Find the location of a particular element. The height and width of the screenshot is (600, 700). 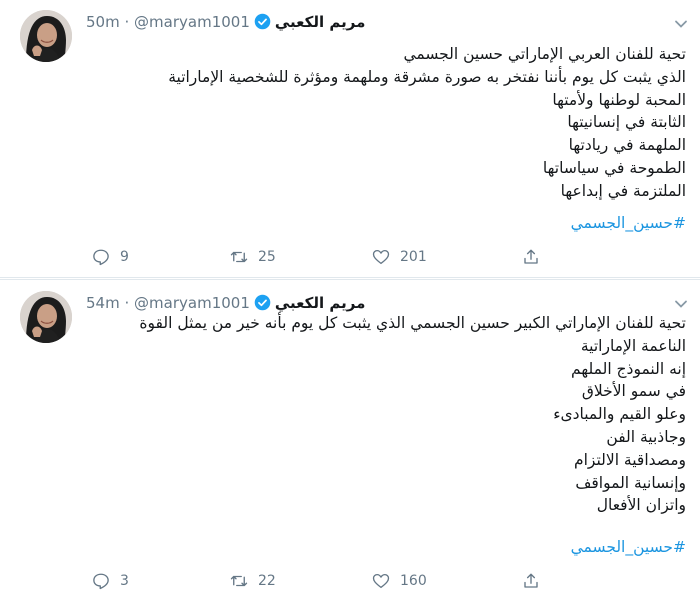

verified-badge-icon is located at coordinates (262, 23).